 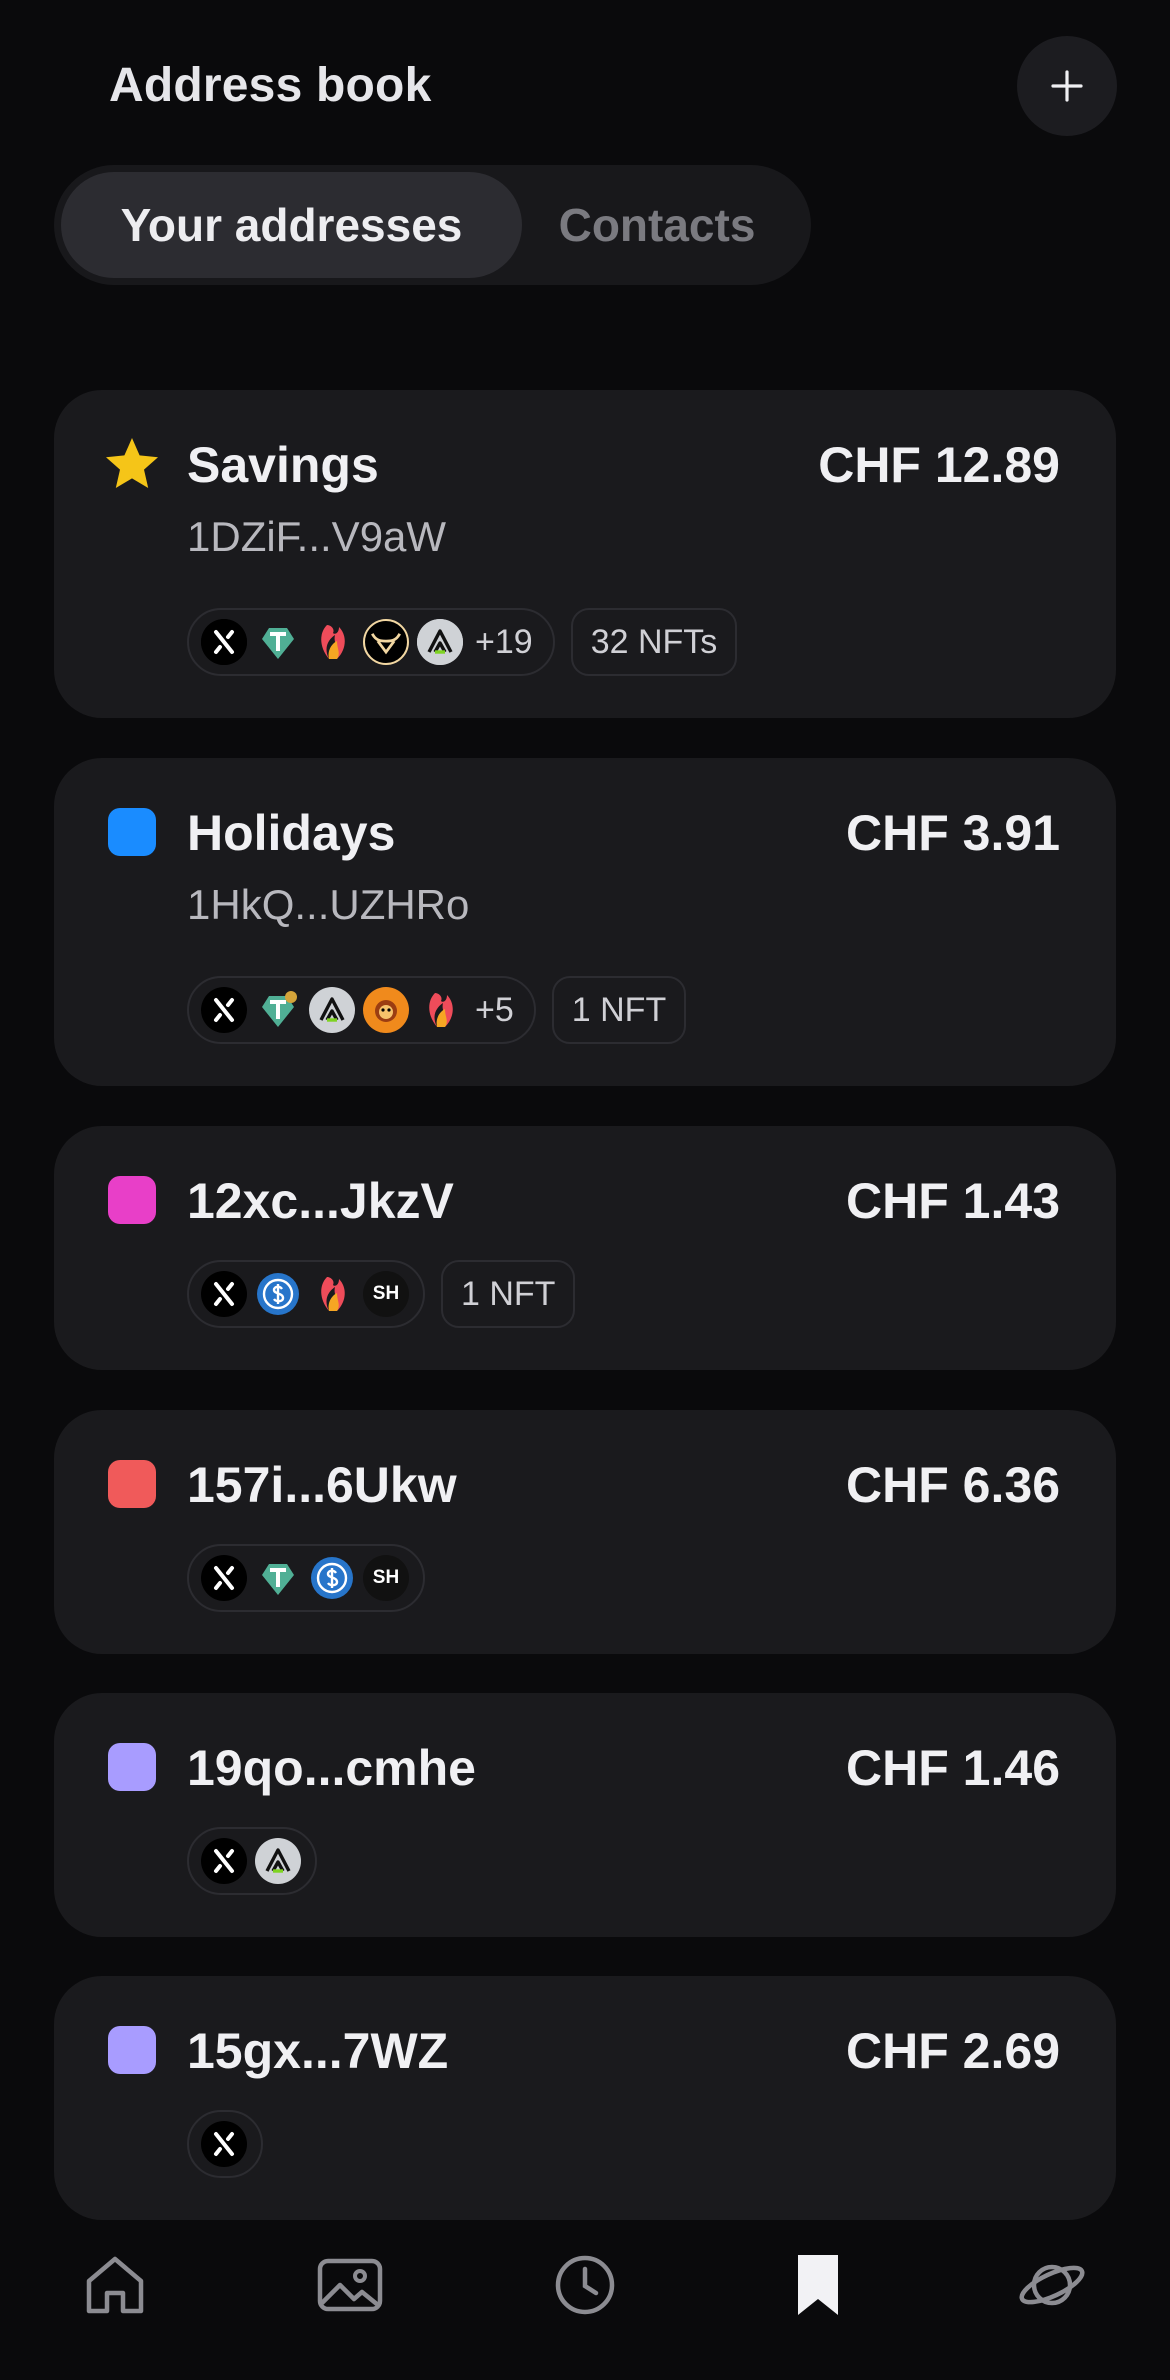 I want to click on nav-history, so click(x=585, y=2285).